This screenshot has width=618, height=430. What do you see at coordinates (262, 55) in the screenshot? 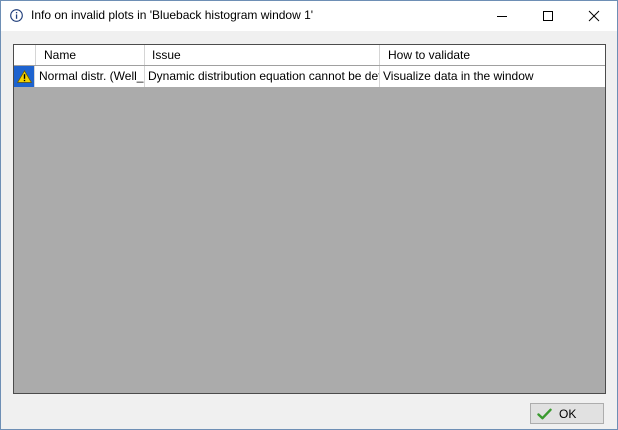
I see `column-header-issue: Issue` at bounding box center [262, 55].